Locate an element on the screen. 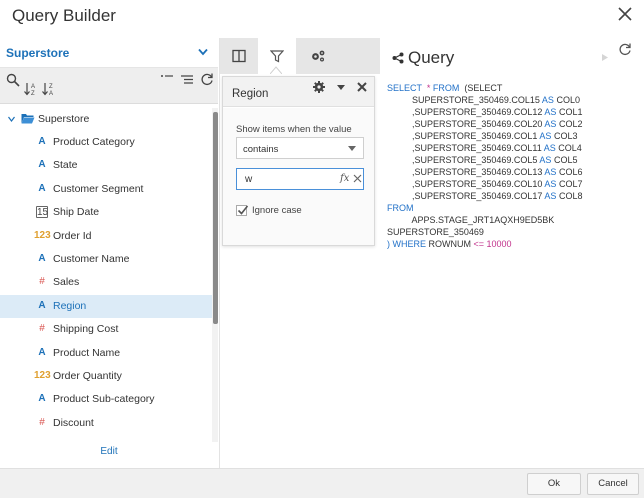 This screenshot has height=498, width=644. tree-item: A Product Sub-category is located at coordinates (106, 399).